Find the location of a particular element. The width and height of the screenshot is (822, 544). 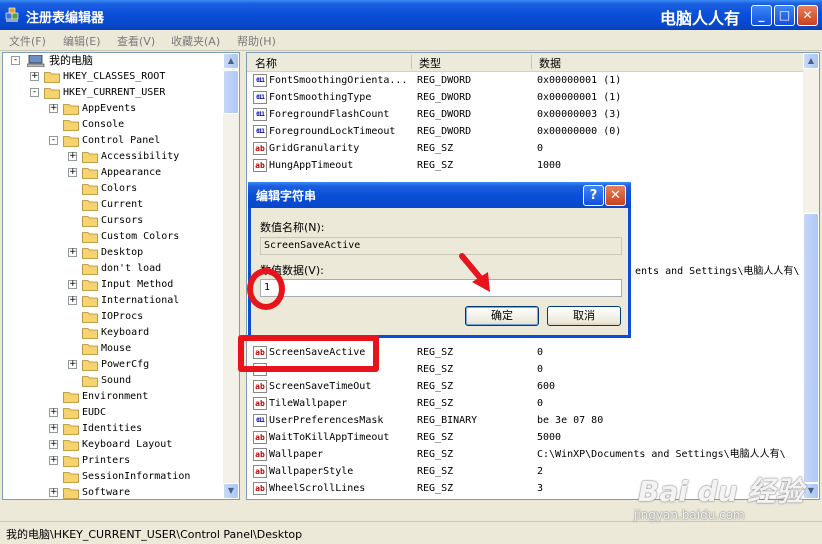

wallpaper-partial-data: ents and Settings\电脑人人有\ is located at coordinates (717, 271).